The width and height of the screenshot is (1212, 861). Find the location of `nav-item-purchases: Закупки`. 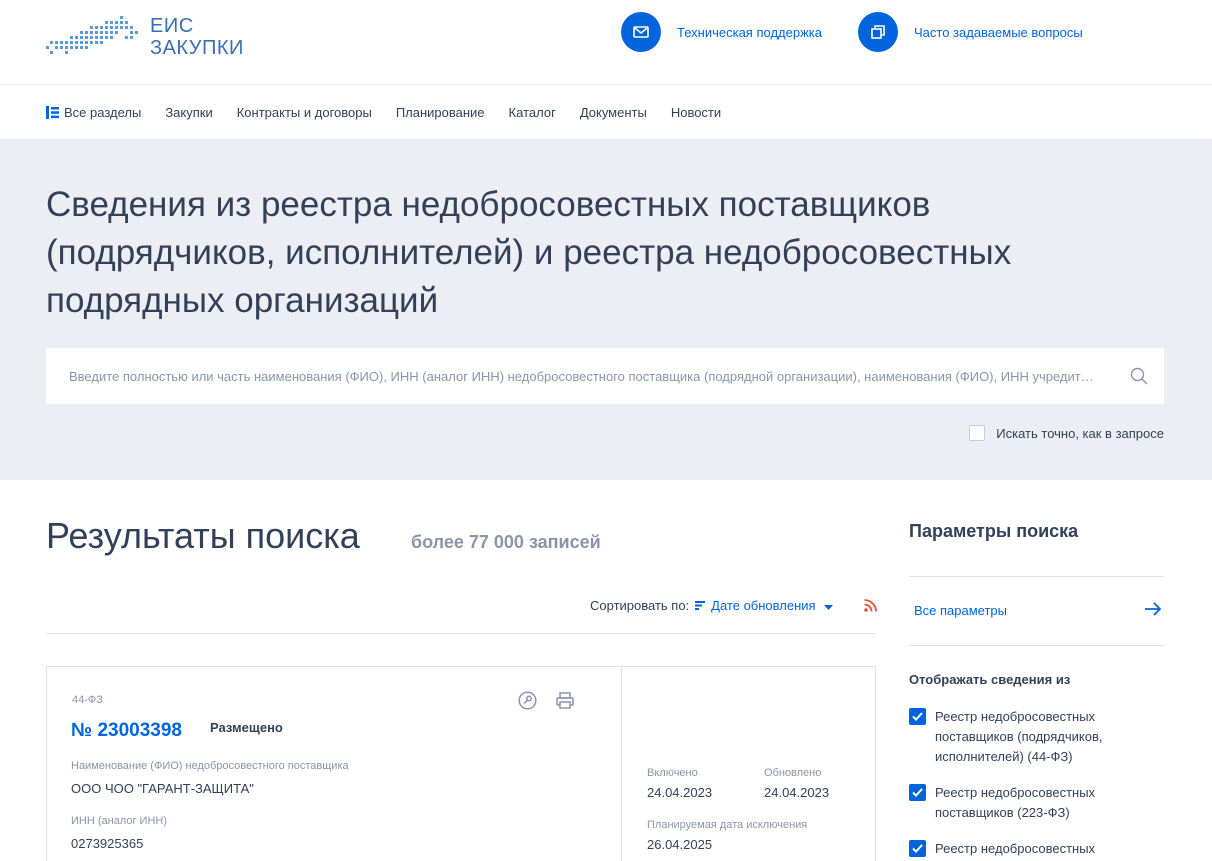

nav-item-purchases: Закупки is located at coordinates (188, 112).